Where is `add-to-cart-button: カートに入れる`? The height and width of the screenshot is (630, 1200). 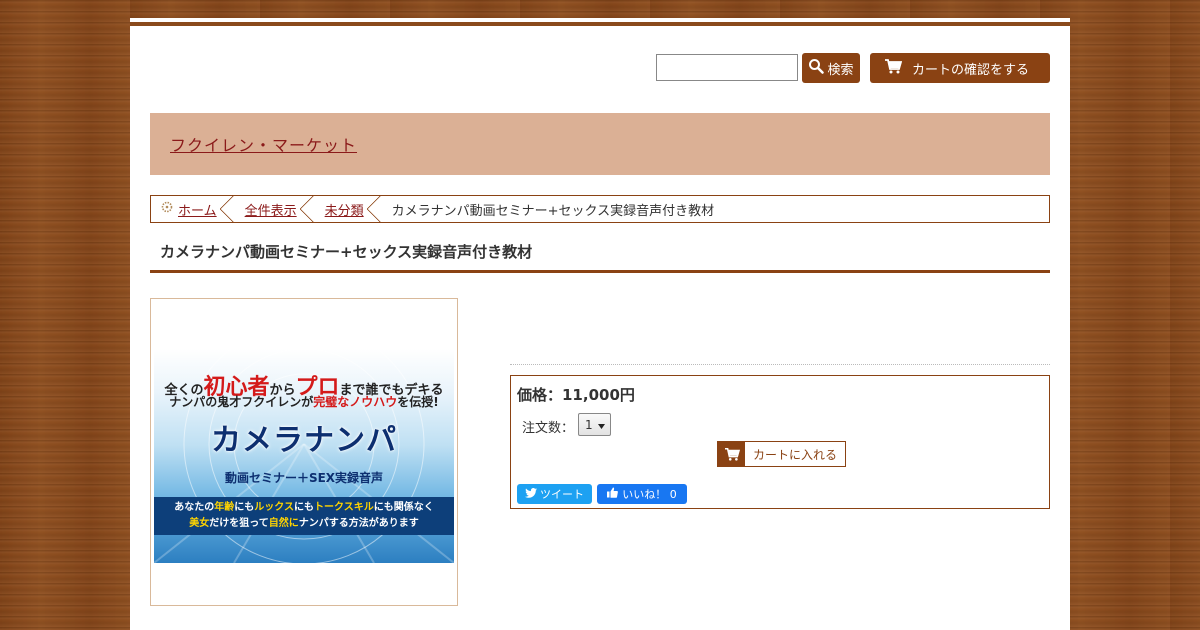 add-to-cart-button: カートに入れる is located at coordinates (781, 454).